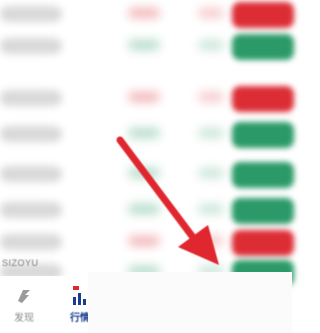 This screenshot has width=320, height=333. What do you see at coordinates (20, 263) in the screenshot?
I see `footer-code: SIZOYU` at bounding box center [20, 263].